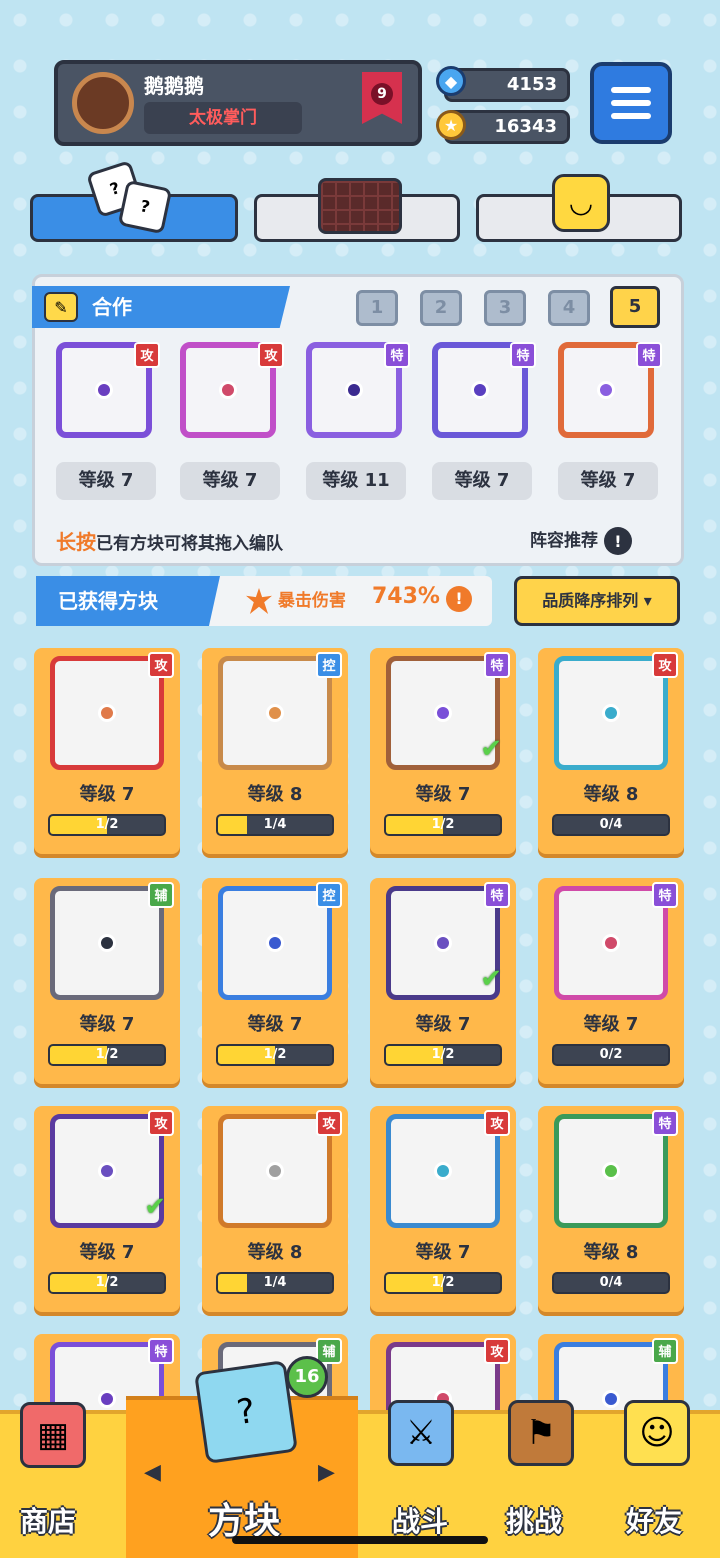 The image size is (720, 1558). What do you see at coordinates (131, 198) in the screenshot?
I see `dice-icon: ? ?` at bounding box center [131, 198].